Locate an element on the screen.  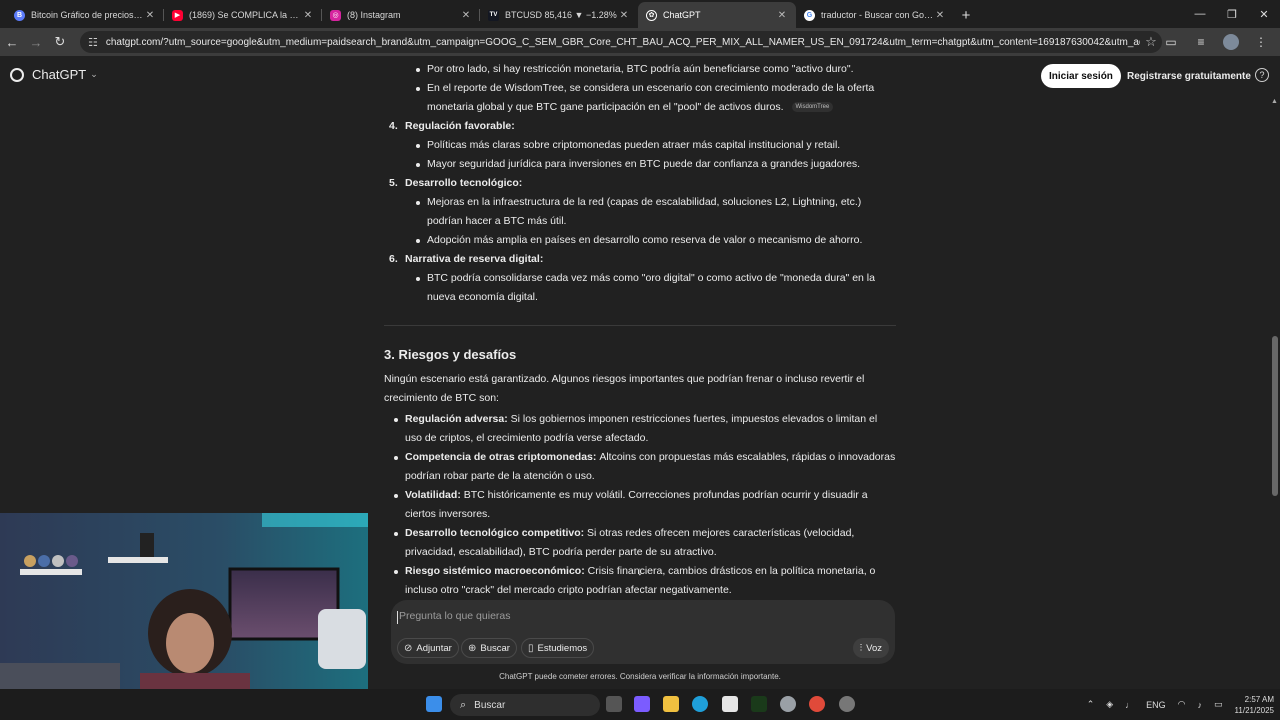
volume-icon: ♪ is located at coordinates (1200, 705).